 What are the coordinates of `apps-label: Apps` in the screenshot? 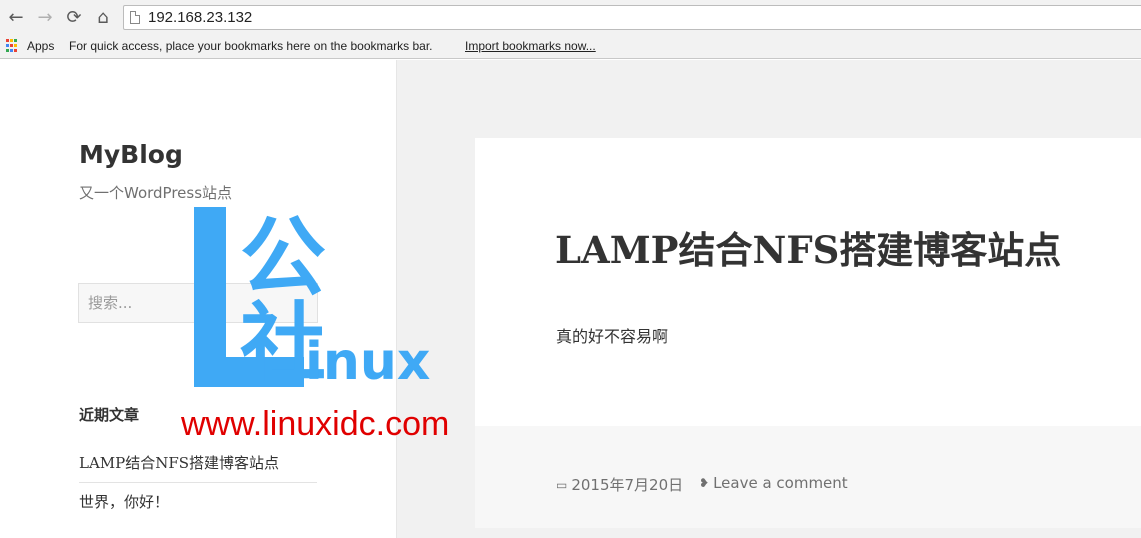 It's located at (40, 46).